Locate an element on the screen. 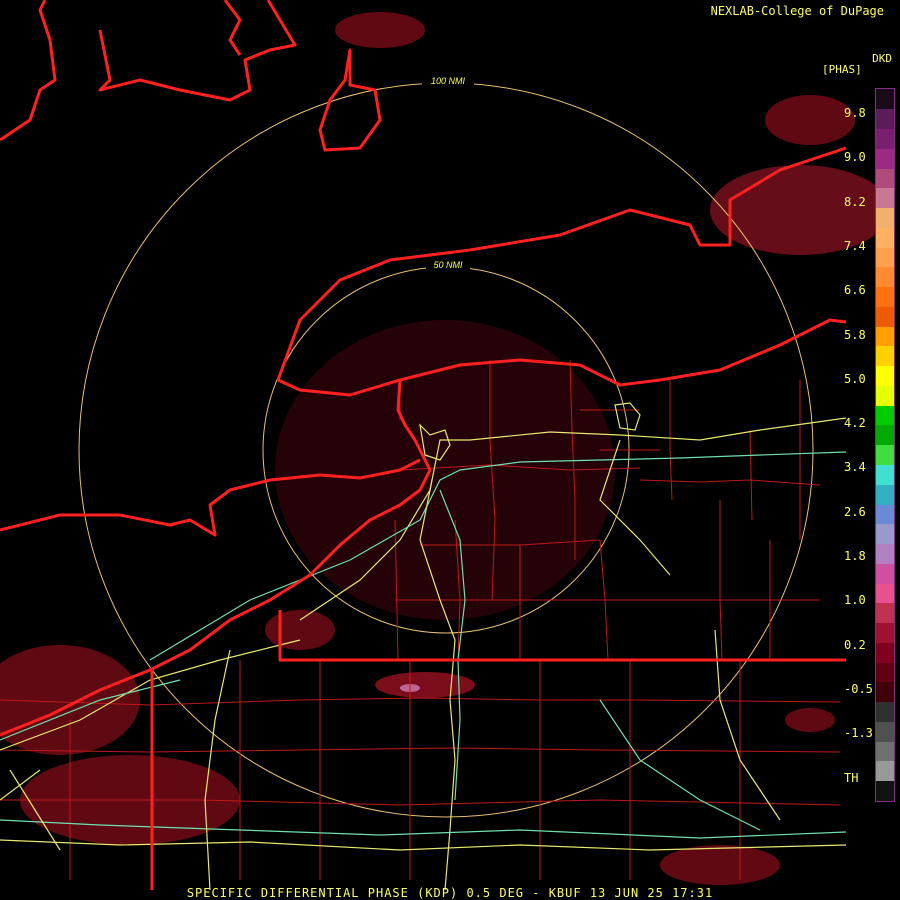  ring-label-50: 50 NMI is located at coordinates (448, 265).